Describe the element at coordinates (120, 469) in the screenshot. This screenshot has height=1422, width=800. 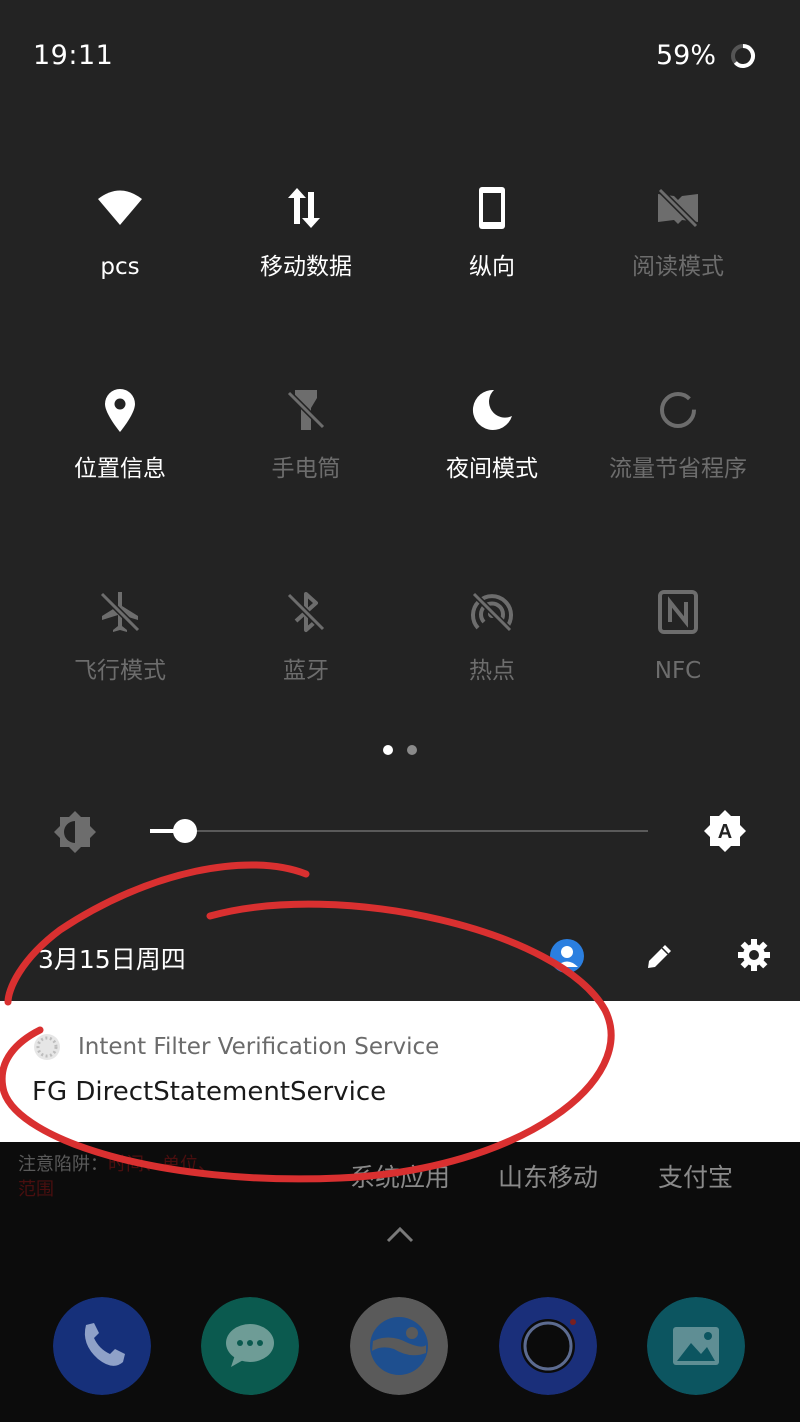
I see `tile-label: 位置信息` at that location.